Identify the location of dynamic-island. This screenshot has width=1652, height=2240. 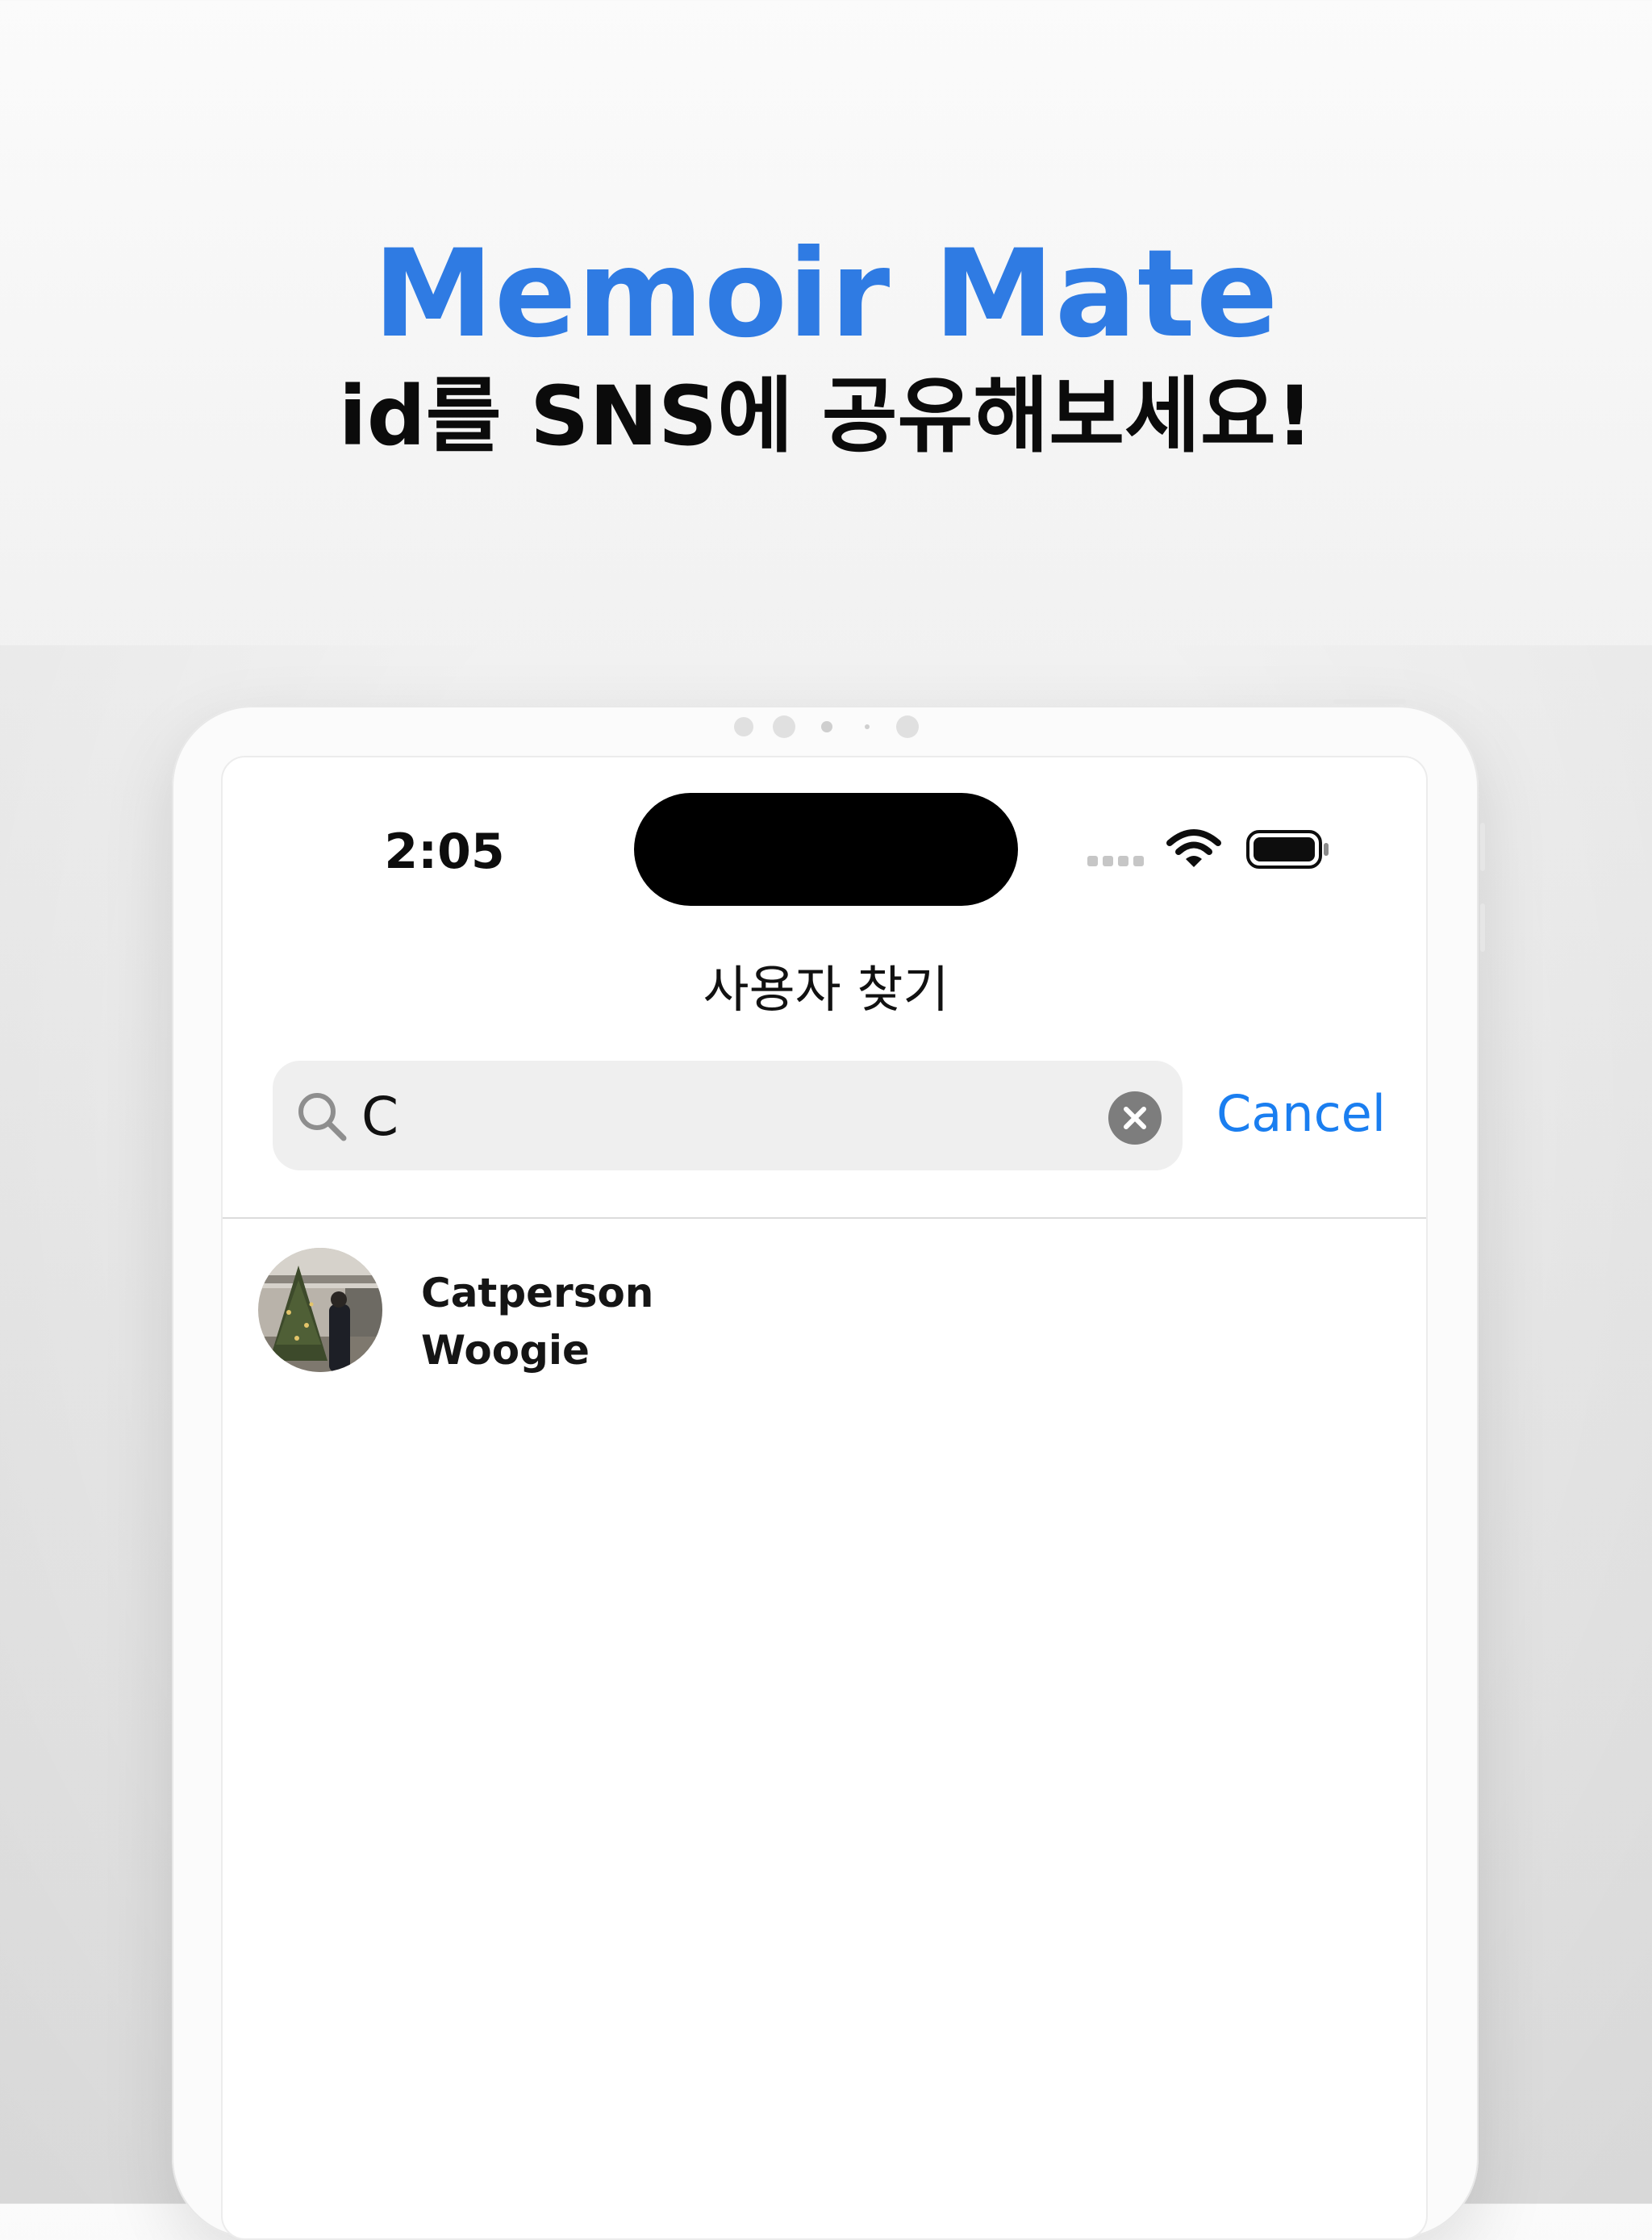
(826, 849).